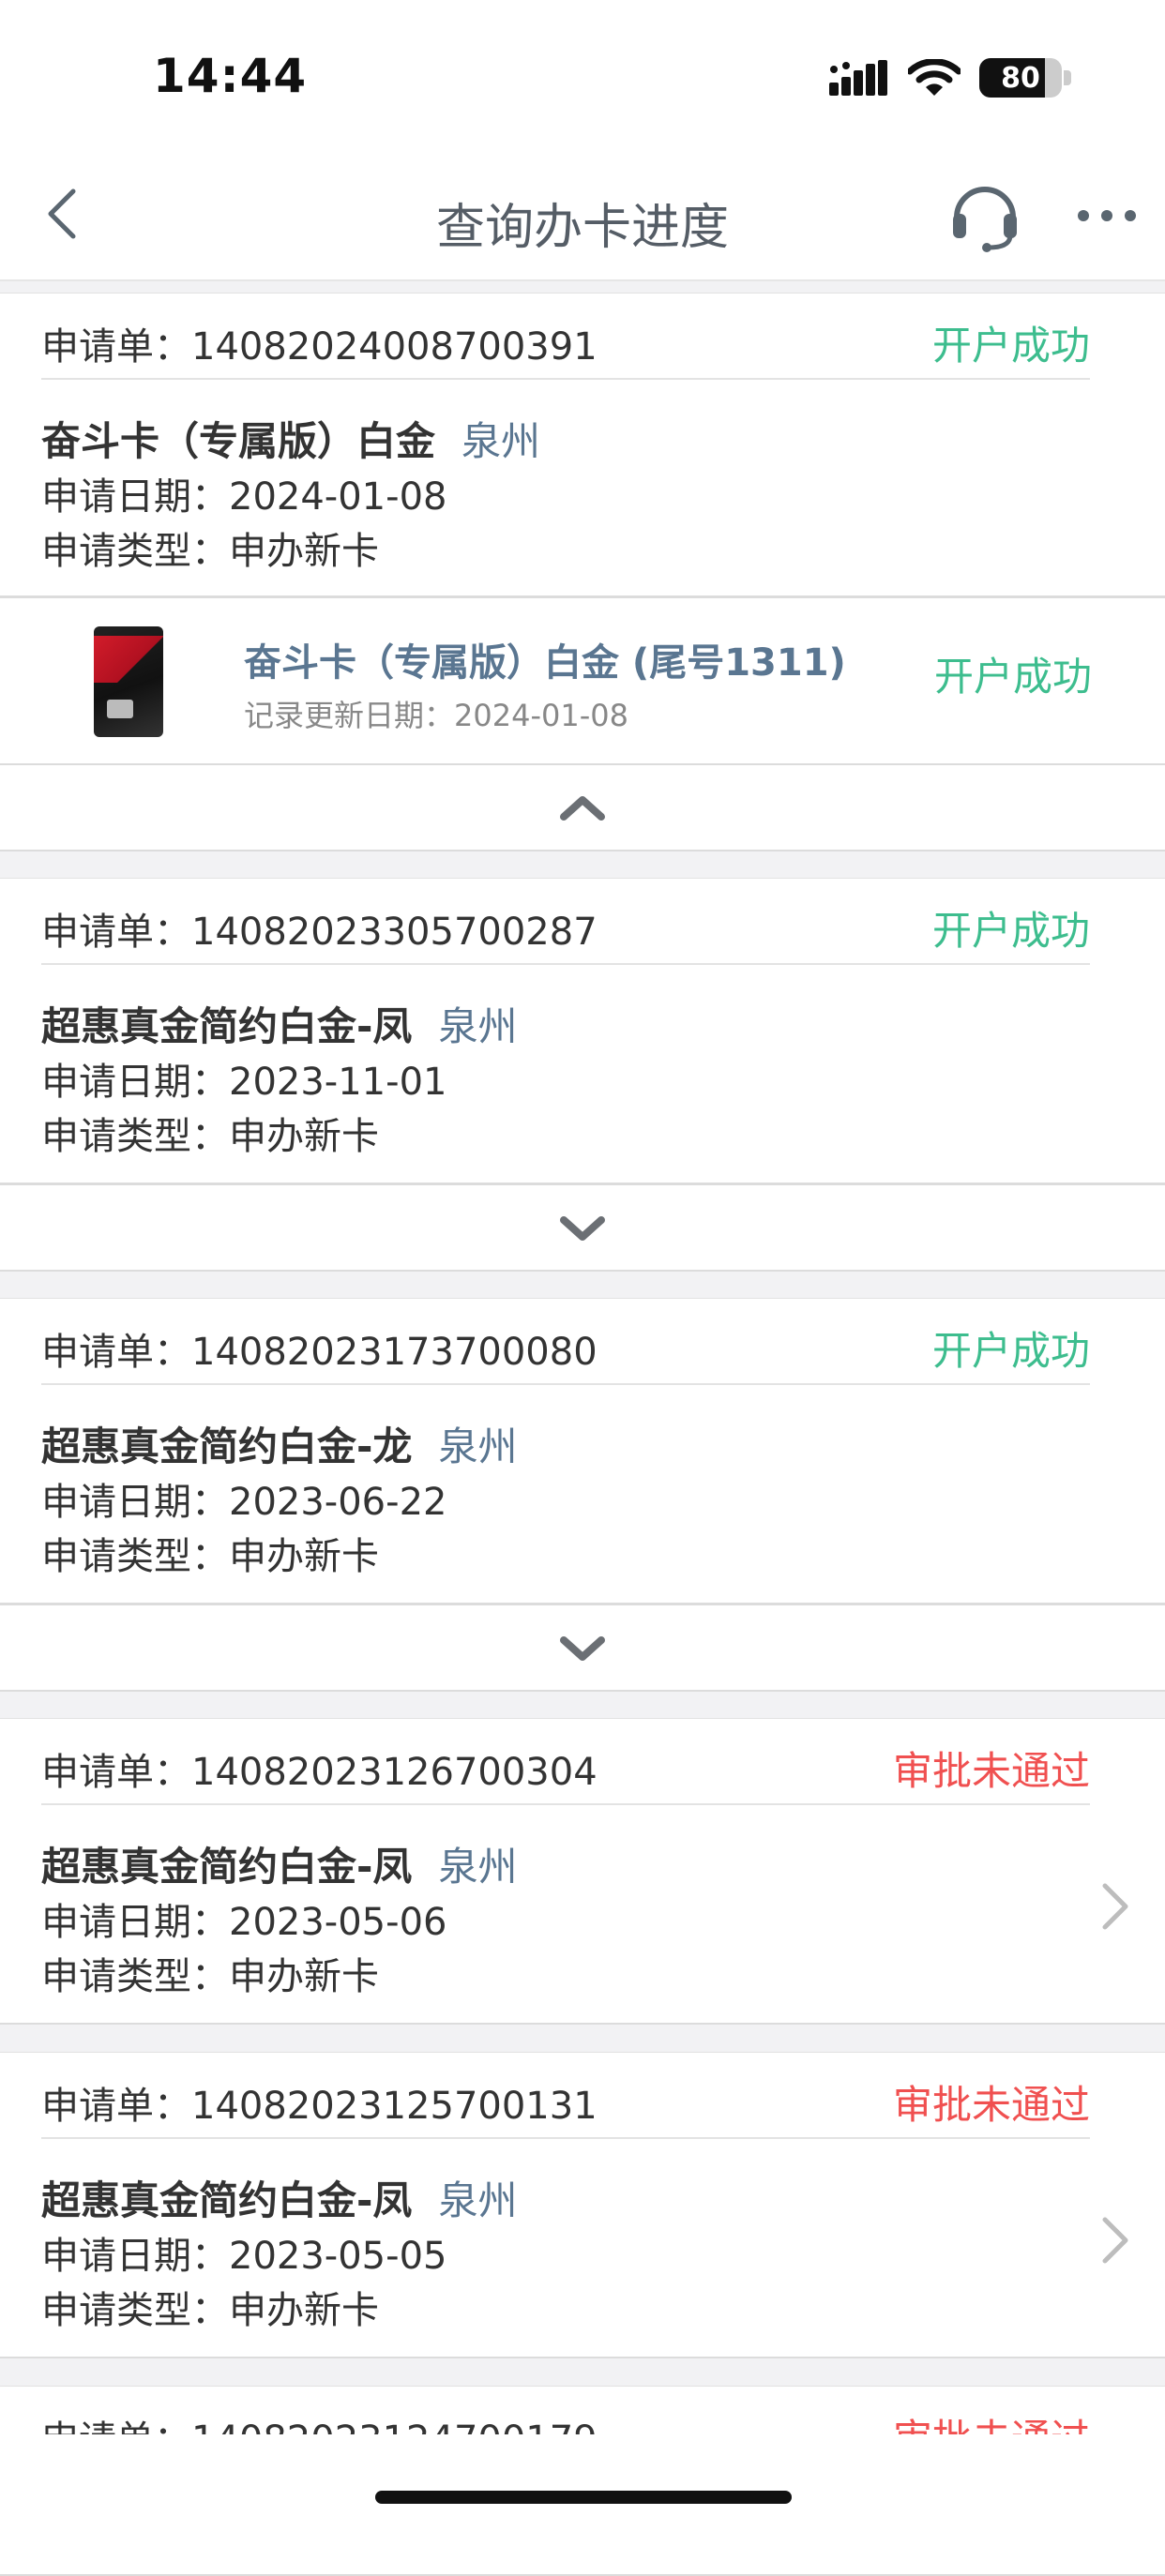  I want to click on status-bar: 14:44 80, so click(582, 75).